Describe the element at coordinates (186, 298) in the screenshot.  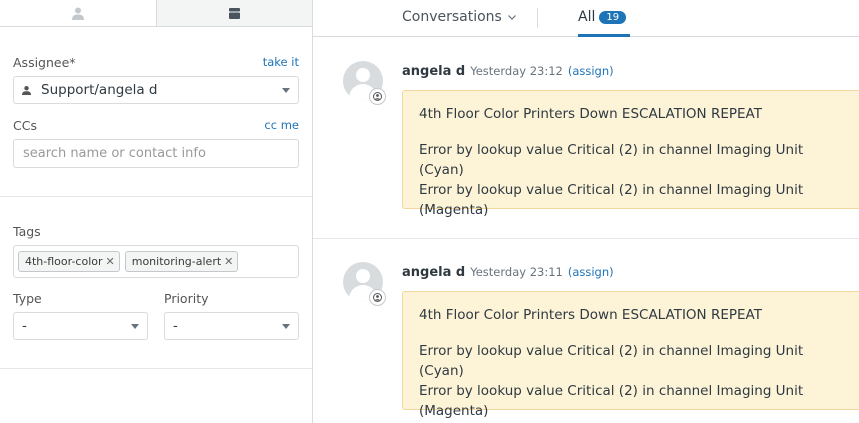
I see `priority-label: Priority` at that location.